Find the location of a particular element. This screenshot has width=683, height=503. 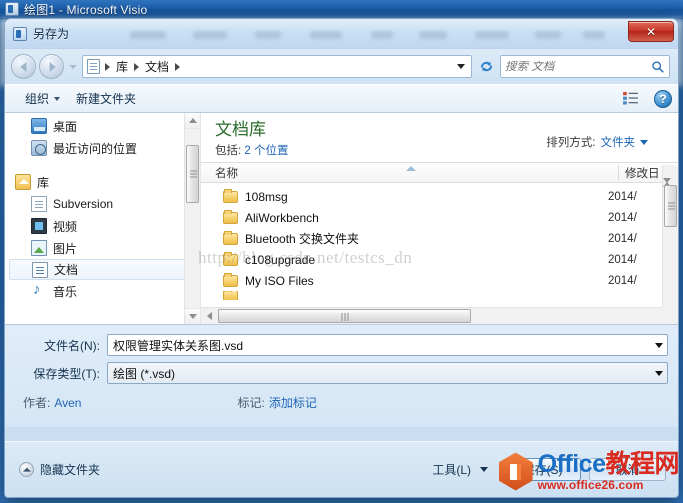

filelist-vertical-scrollbar is located at coordinates (670, 236).